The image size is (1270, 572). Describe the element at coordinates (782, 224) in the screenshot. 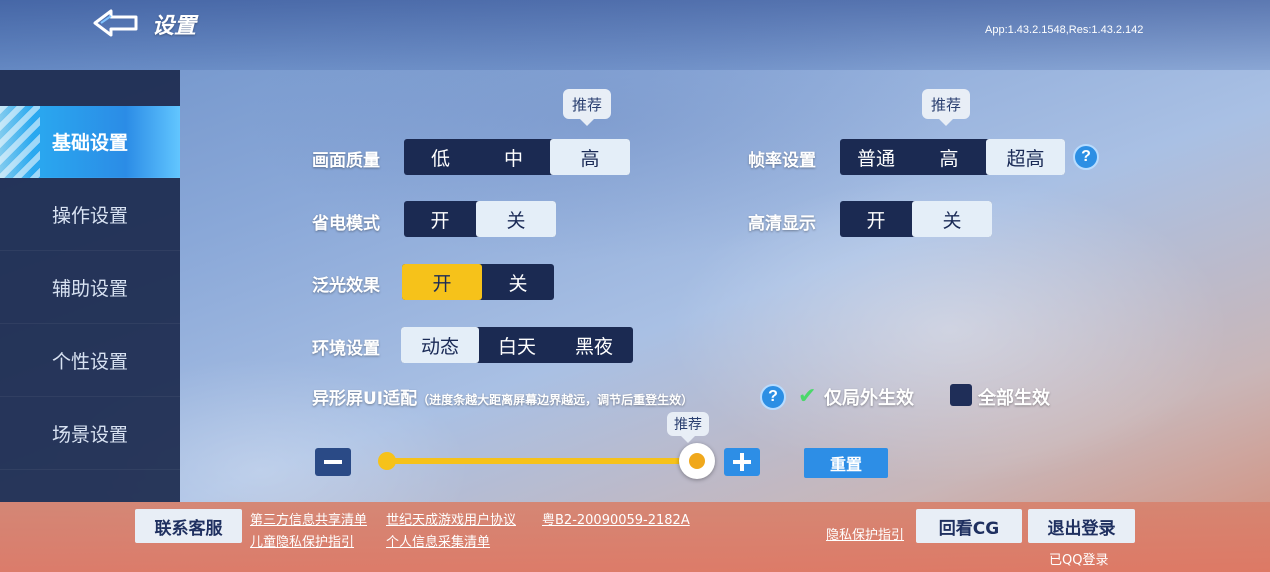

I see `hd-display-label: 高清显示` at that location.